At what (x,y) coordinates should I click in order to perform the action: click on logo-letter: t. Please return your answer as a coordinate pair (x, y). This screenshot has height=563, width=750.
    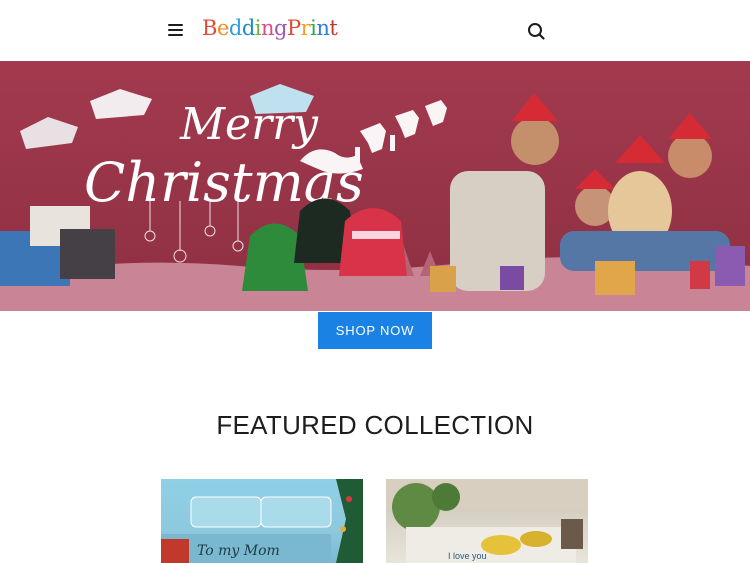
    Looking at the image, I should click on (333, 28).